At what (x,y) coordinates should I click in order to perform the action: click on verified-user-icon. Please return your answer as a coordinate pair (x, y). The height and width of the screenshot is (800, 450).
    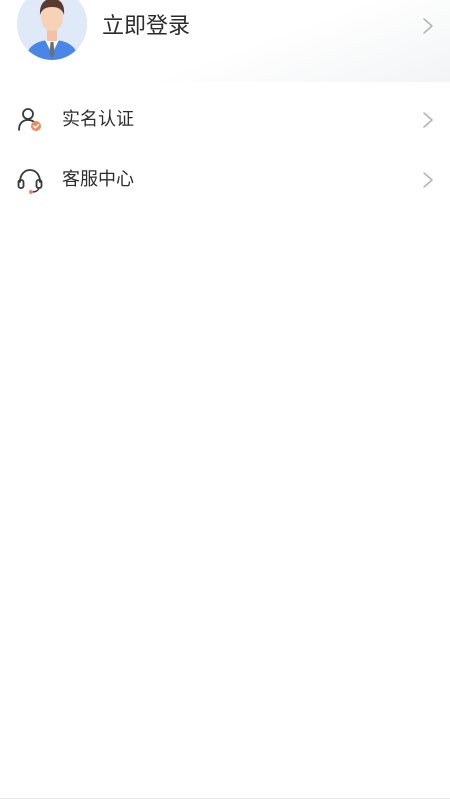
    Looking at the image, I should click on (29, 119).